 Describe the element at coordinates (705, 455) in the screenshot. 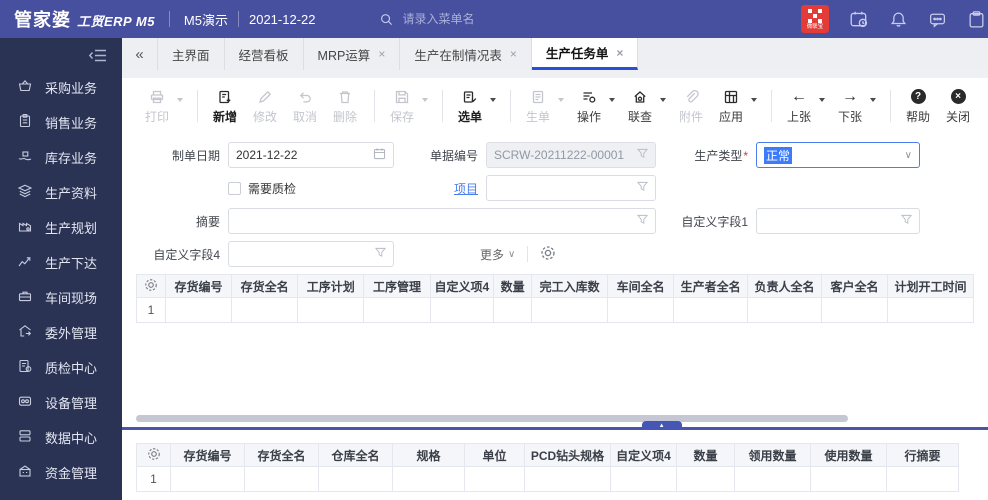

I see `grid2-header: 数量` at that location.